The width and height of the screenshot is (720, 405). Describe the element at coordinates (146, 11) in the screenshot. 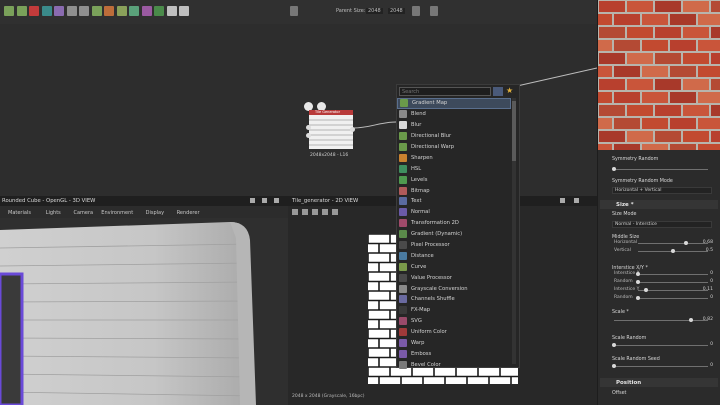

I see `publish-icon` at that location.